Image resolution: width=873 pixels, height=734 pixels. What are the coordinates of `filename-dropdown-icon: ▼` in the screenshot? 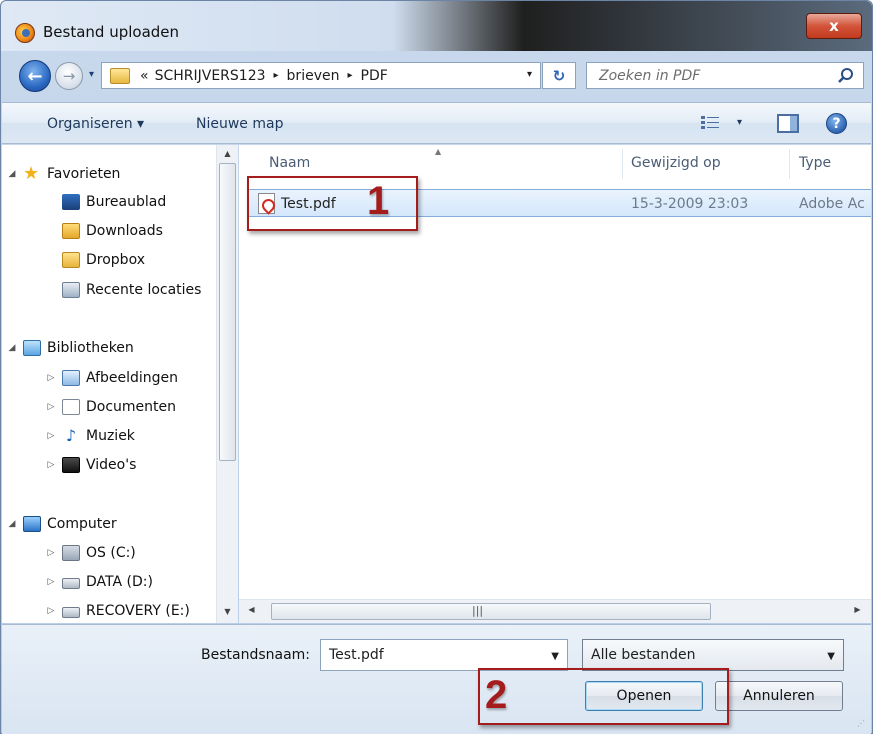 It's located at (555, 656).